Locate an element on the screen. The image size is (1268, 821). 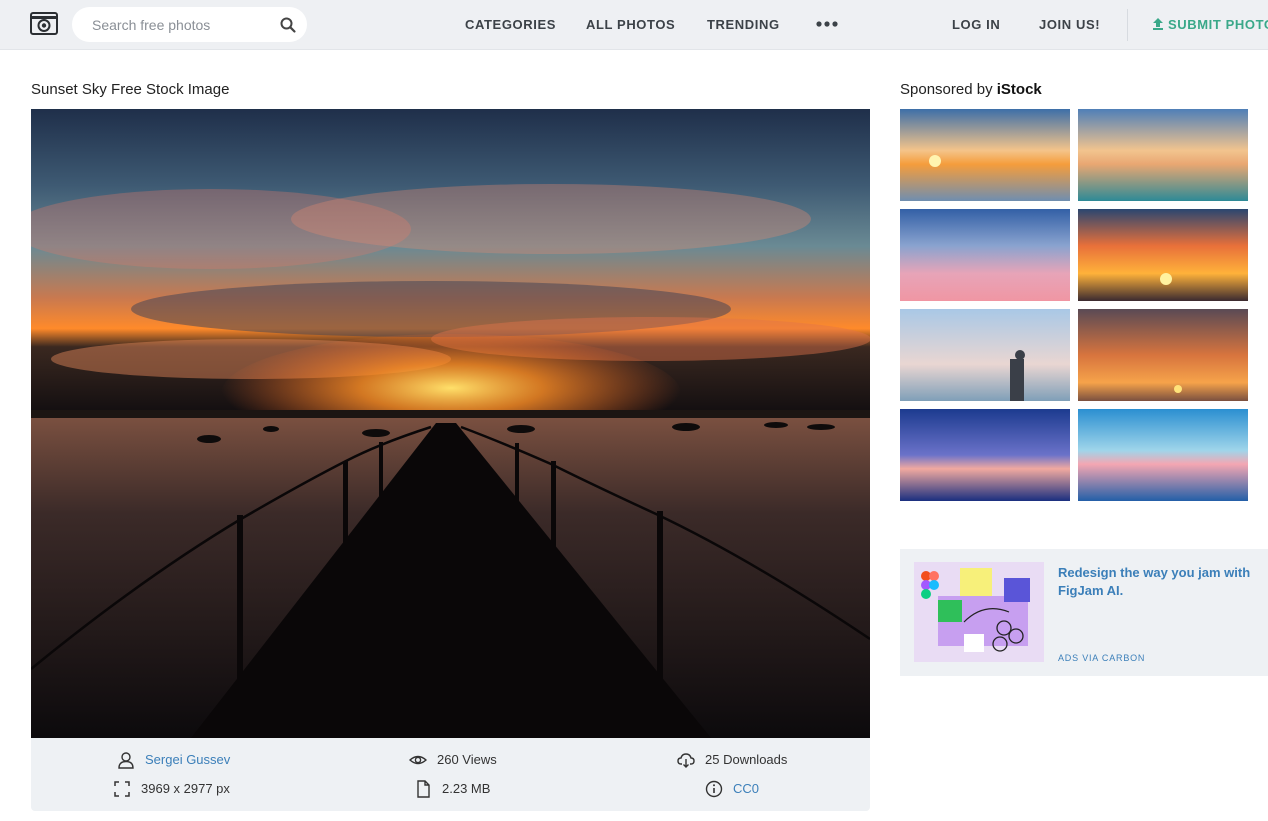
views-value: 260 Views is located at coordinates (467, 759).